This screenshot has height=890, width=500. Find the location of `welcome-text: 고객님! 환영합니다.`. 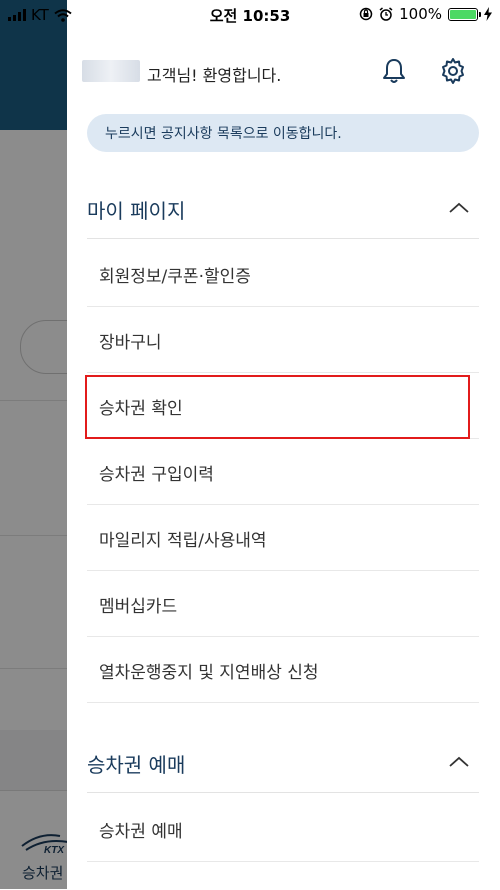

welcome-text: 고객님! 환영합니다. is located at coordinates (214, 75).